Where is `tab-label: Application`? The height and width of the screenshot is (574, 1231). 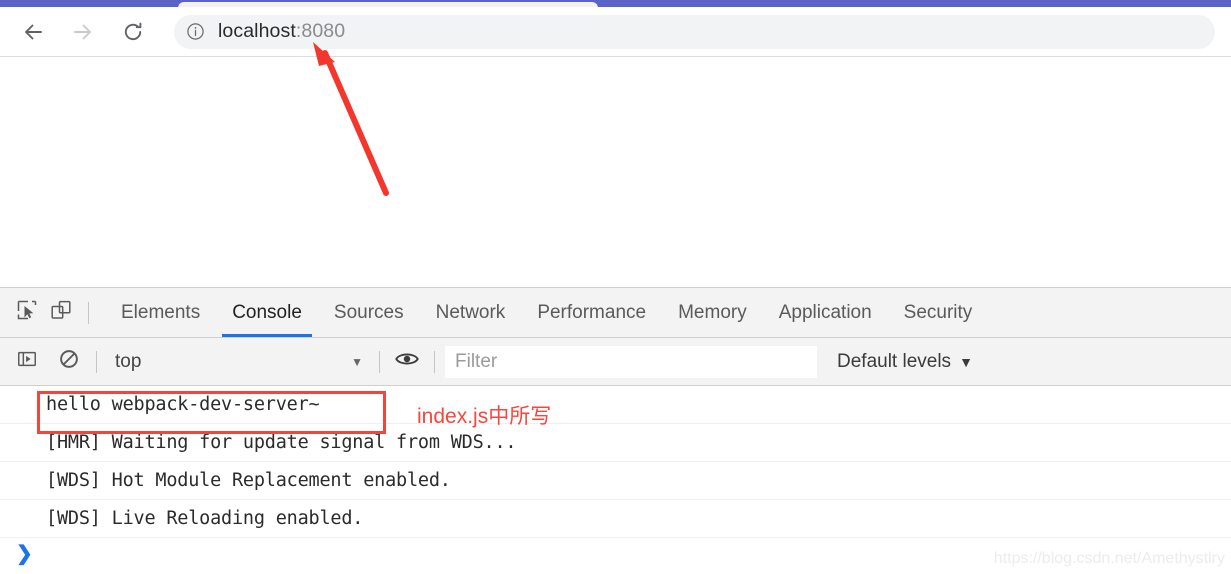
tab-label: Application is located at coordinates (825, 312).